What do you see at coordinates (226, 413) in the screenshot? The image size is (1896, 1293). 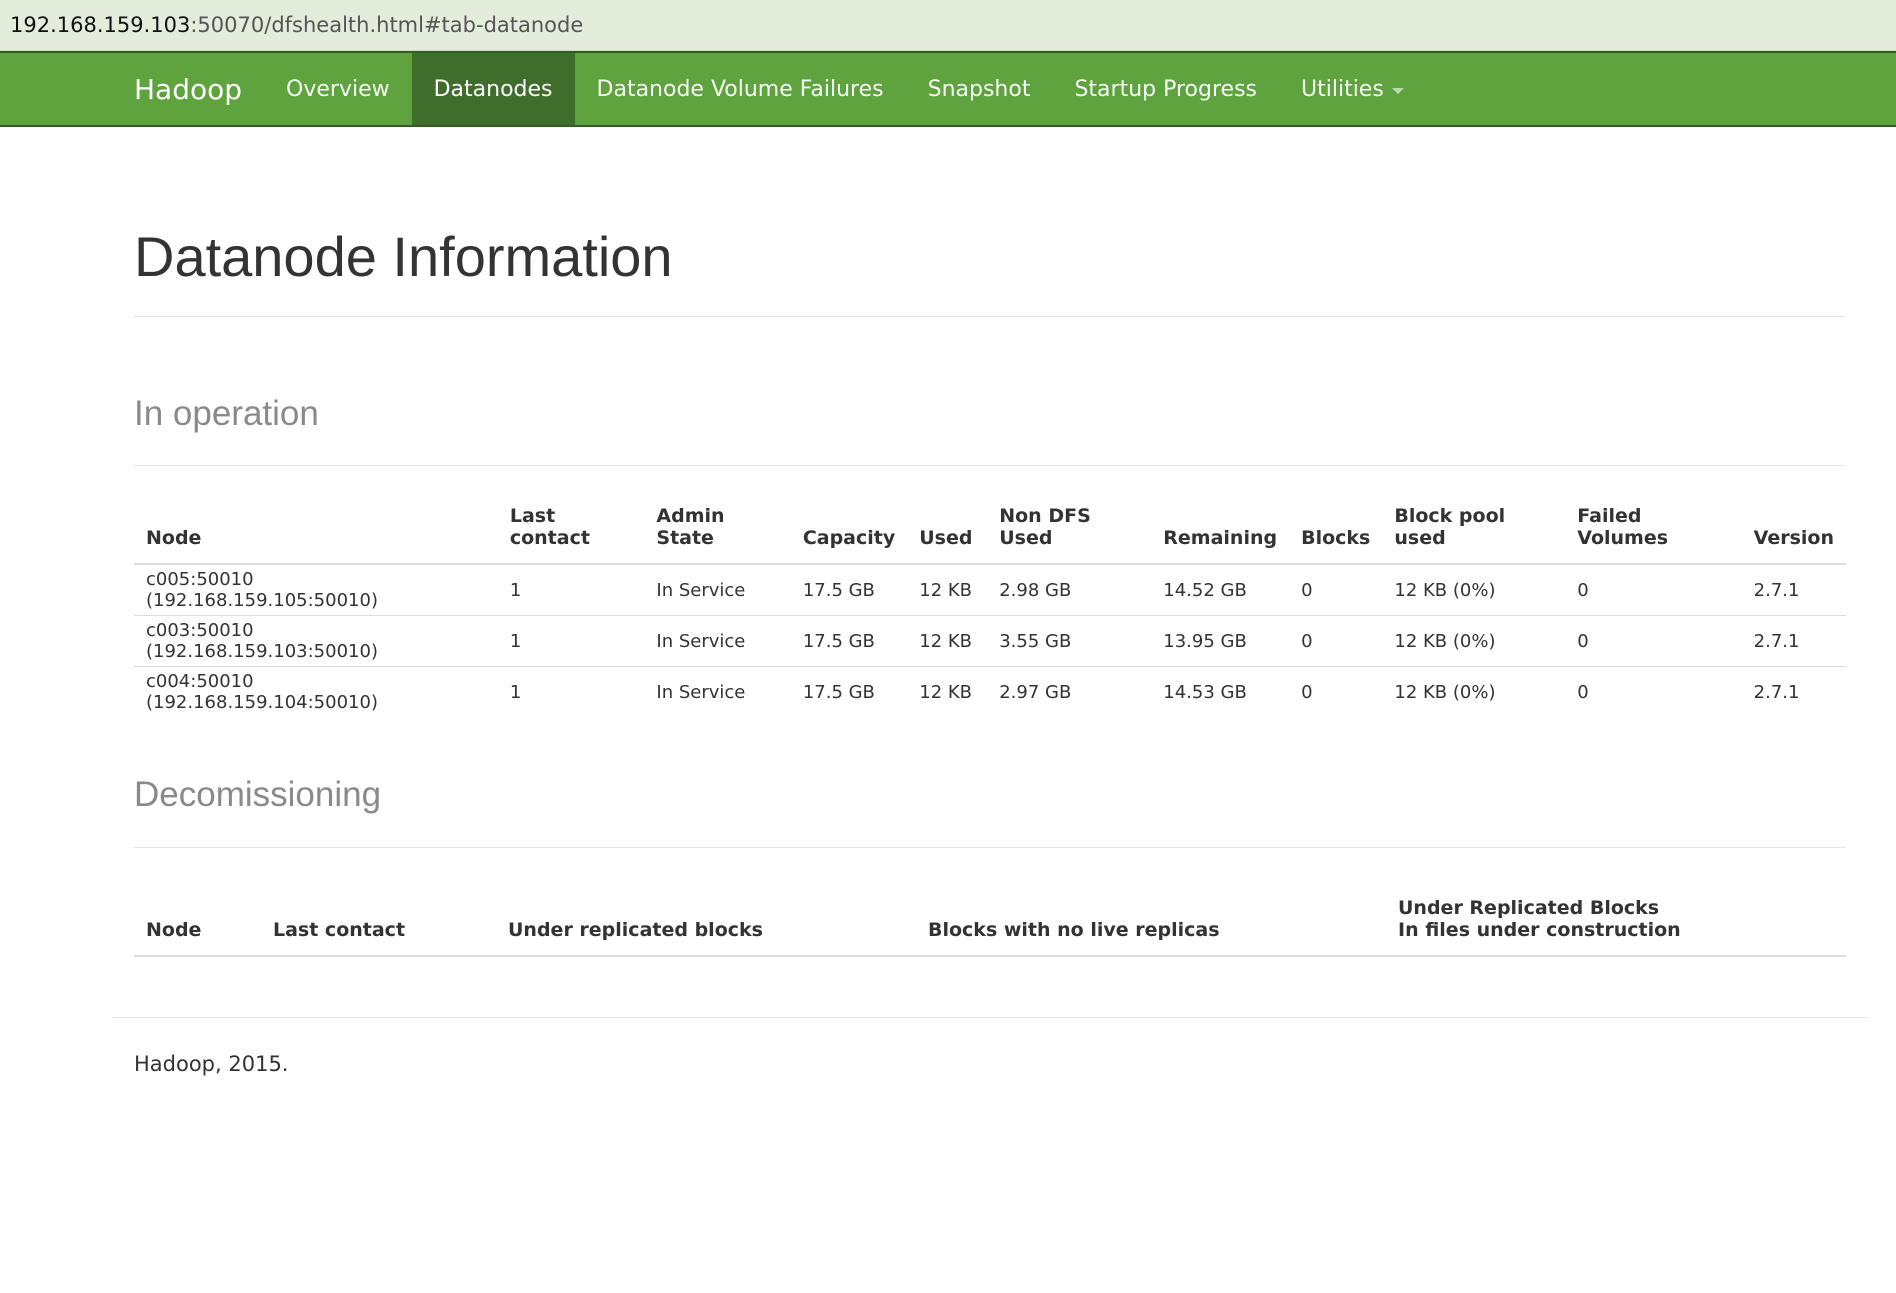 I see `in-operation-heading: In operation` at bounding box center [226, 413].